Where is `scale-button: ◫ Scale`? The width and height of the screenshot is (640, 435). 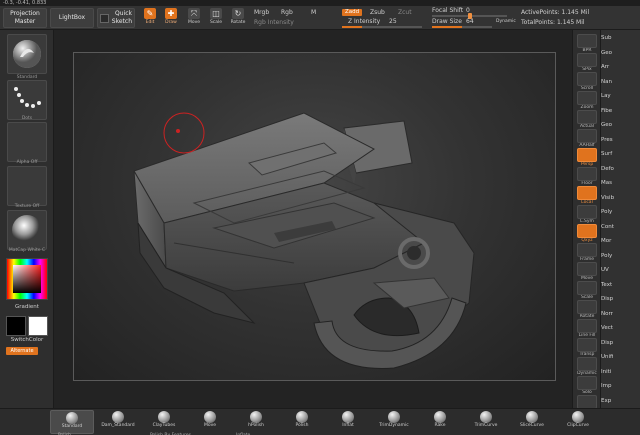
scale-button: ◫ Scale is located at coordinates (216, 18).